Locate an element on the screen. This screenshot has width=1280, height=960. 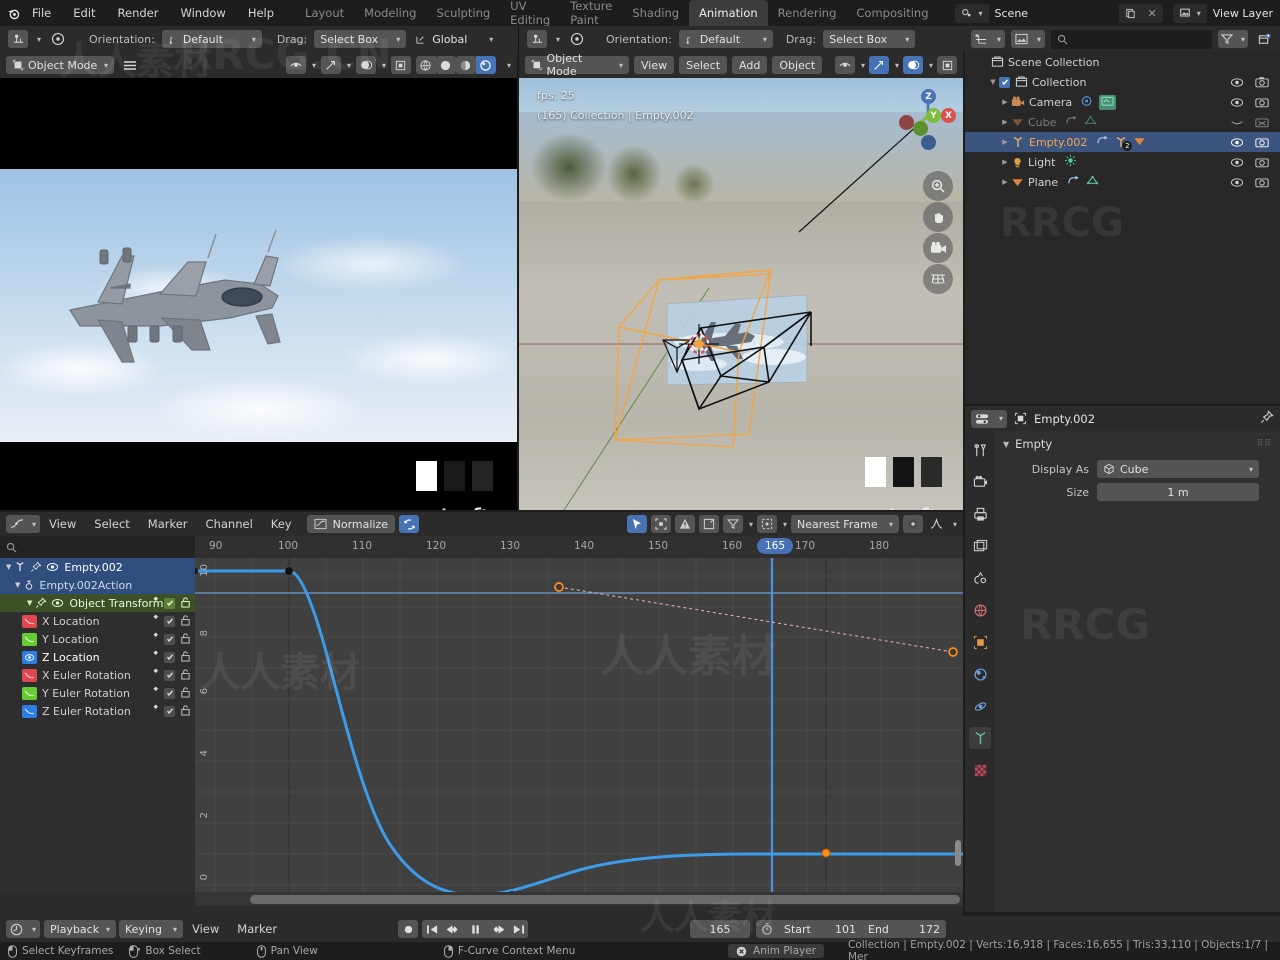
object-data-icon is located at coordinates (980, 738).